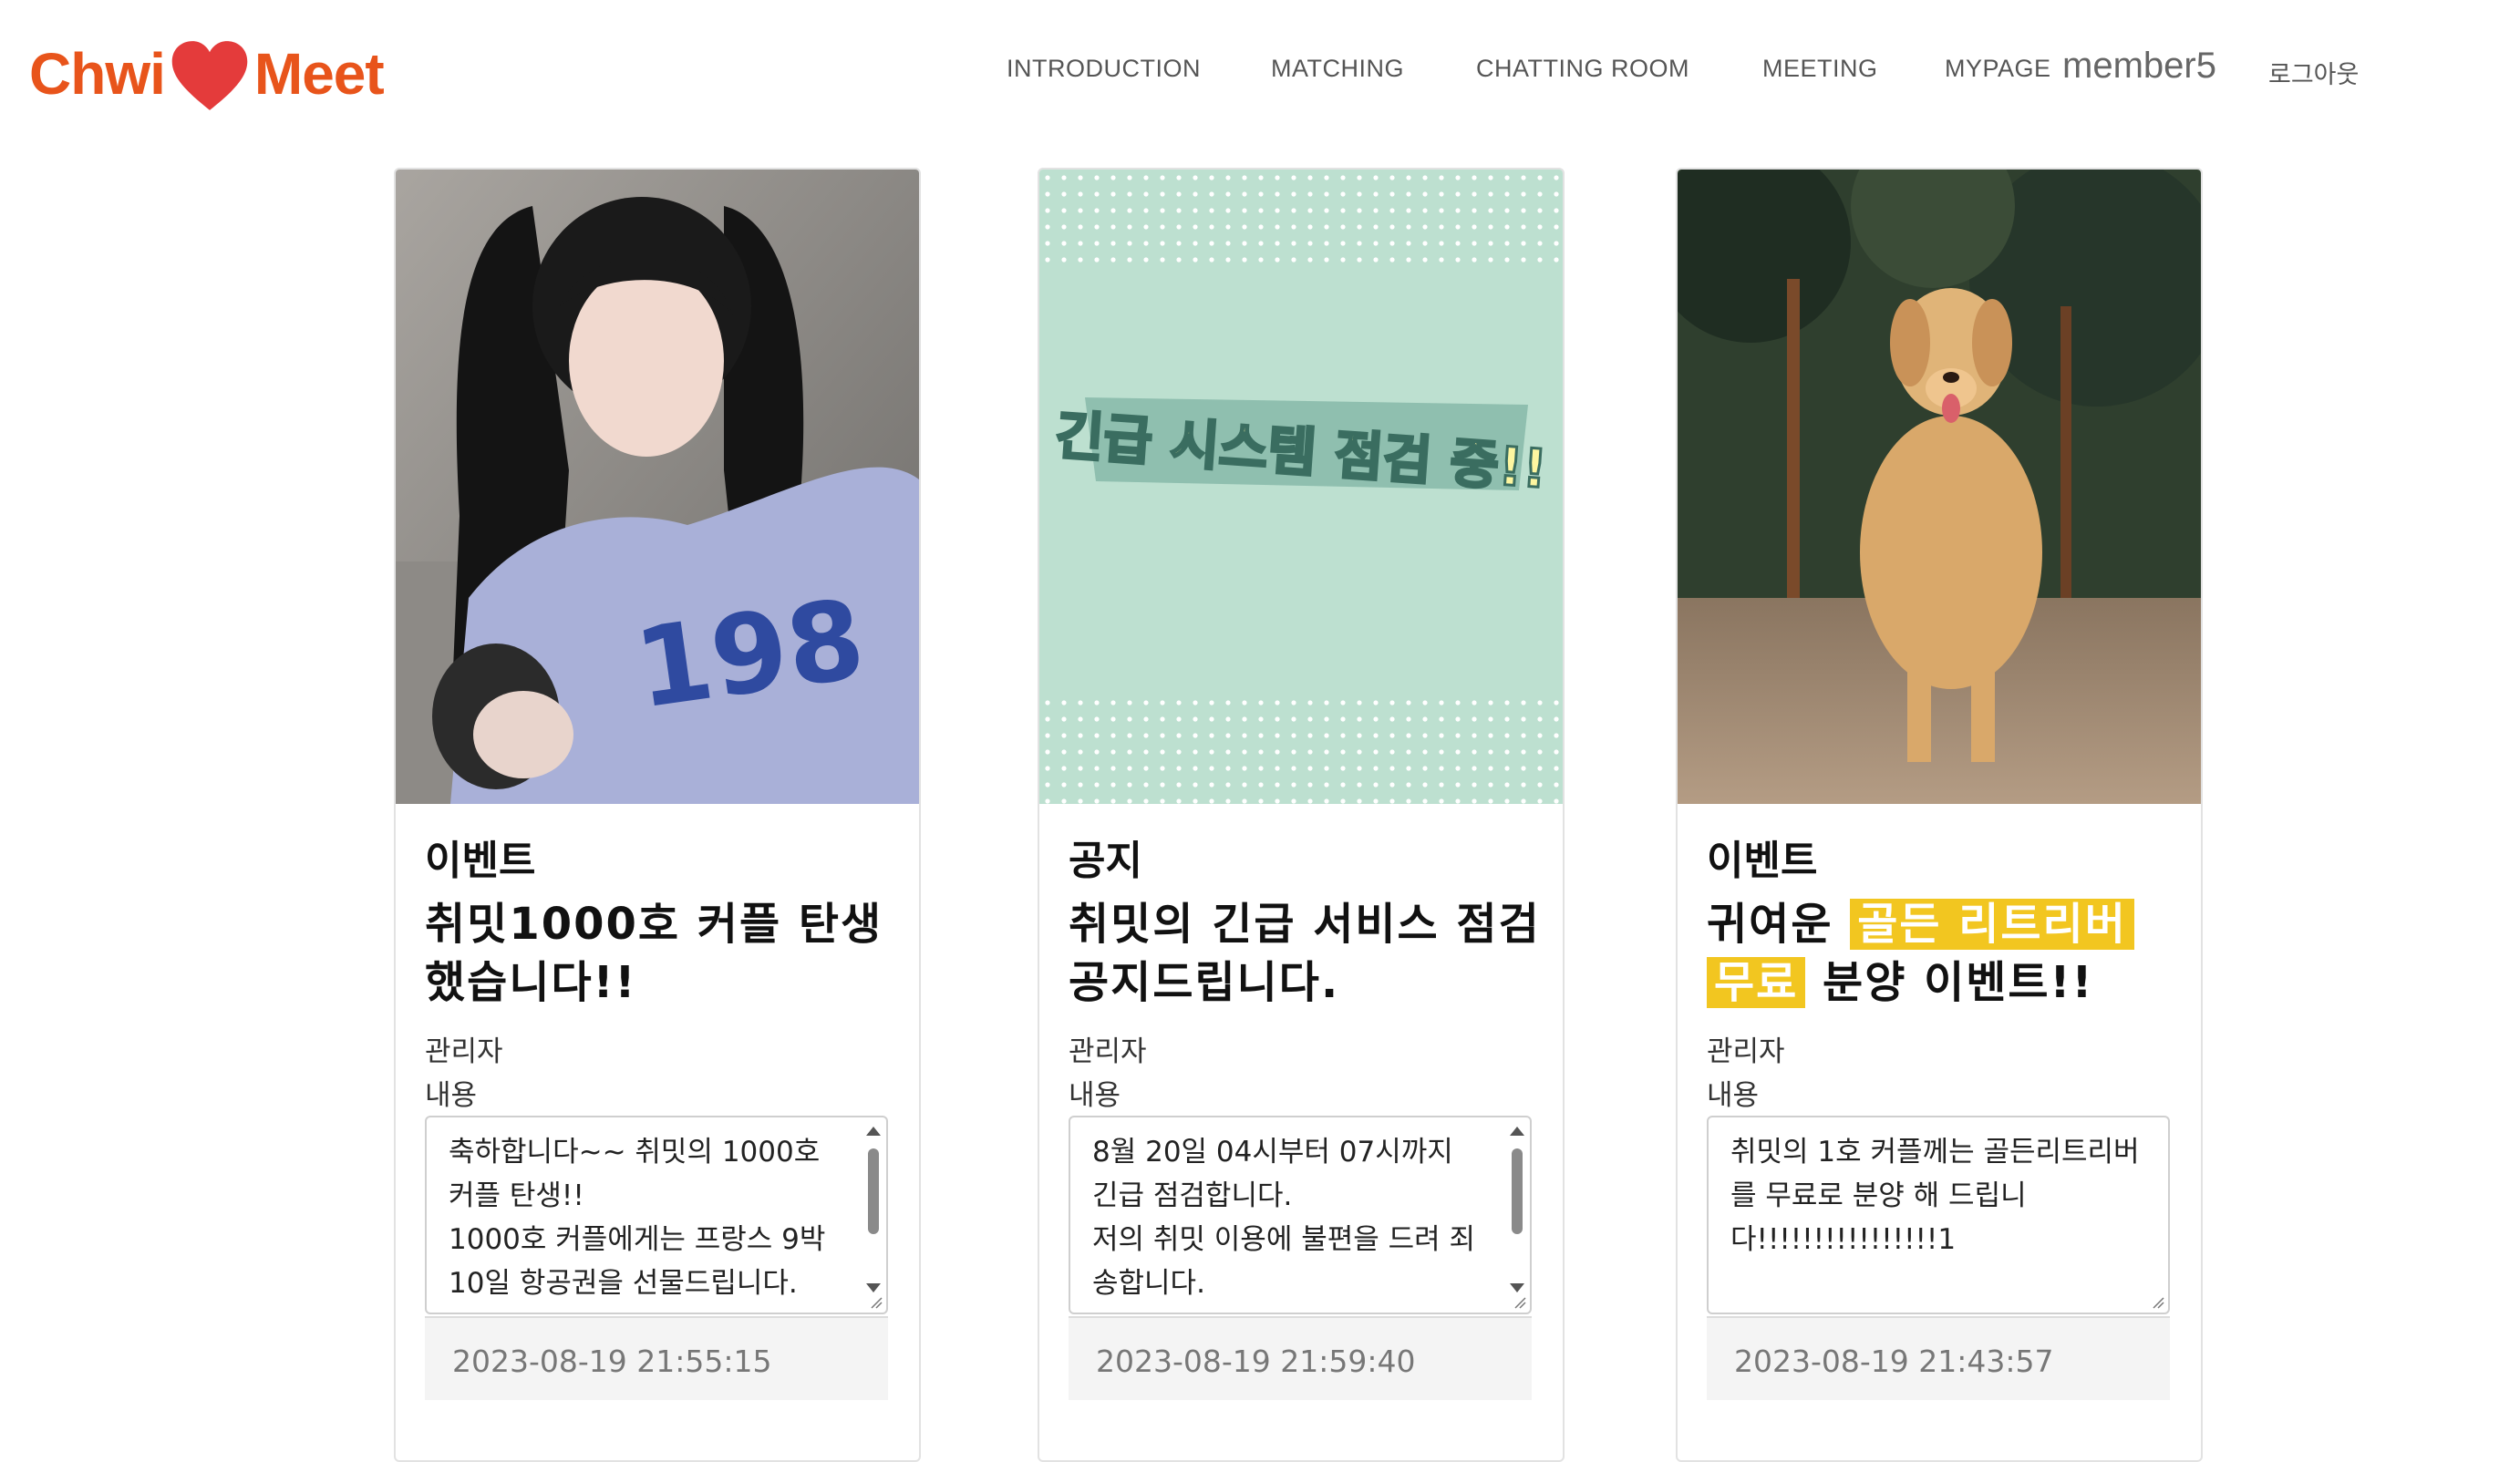 This screenshot has width=2520, height=1462. Describe the element at coordinates (98, 74) in the screenshot. I see `brand-name-left: Chwi` at that location.